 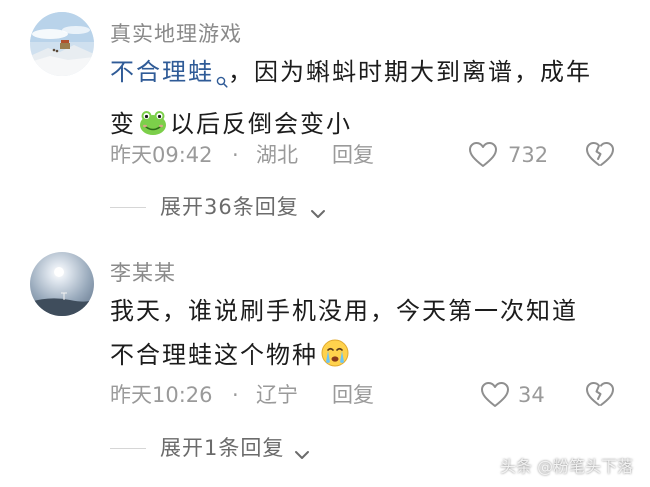 I want to click on like-count: 34, so click(x=531, y=395).